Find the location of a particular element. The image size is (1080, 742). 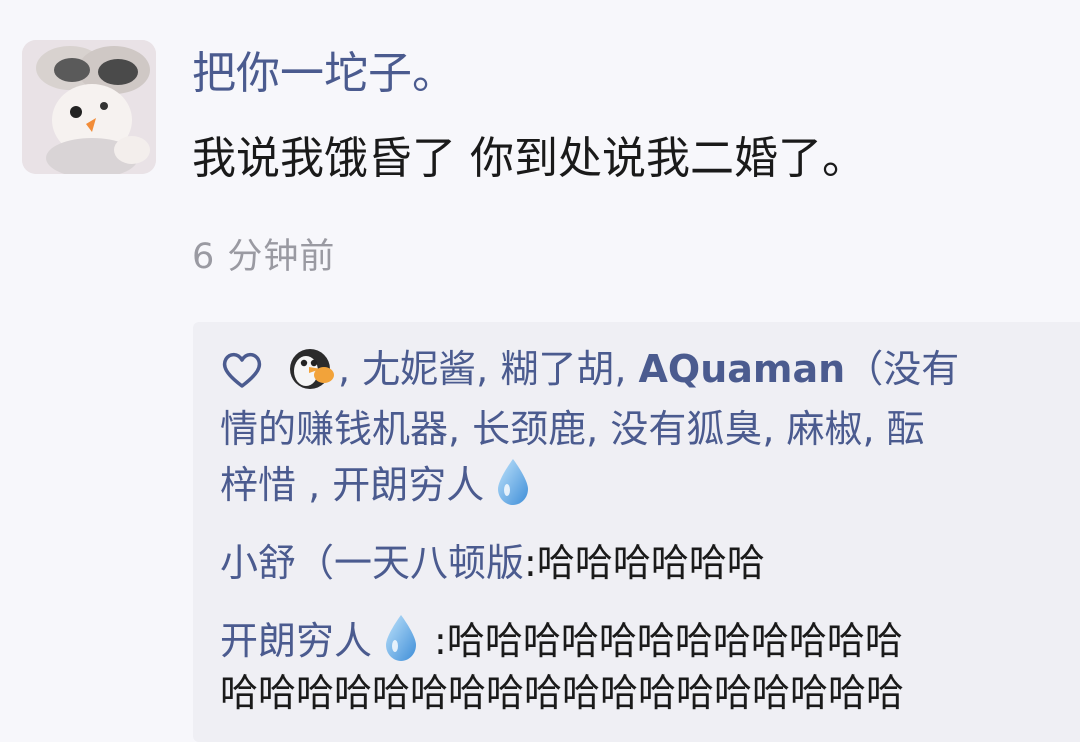

comment-item: 小舒（一天八顿版:哈哈哈哈哈哈 is located at coordinates (492, 563).